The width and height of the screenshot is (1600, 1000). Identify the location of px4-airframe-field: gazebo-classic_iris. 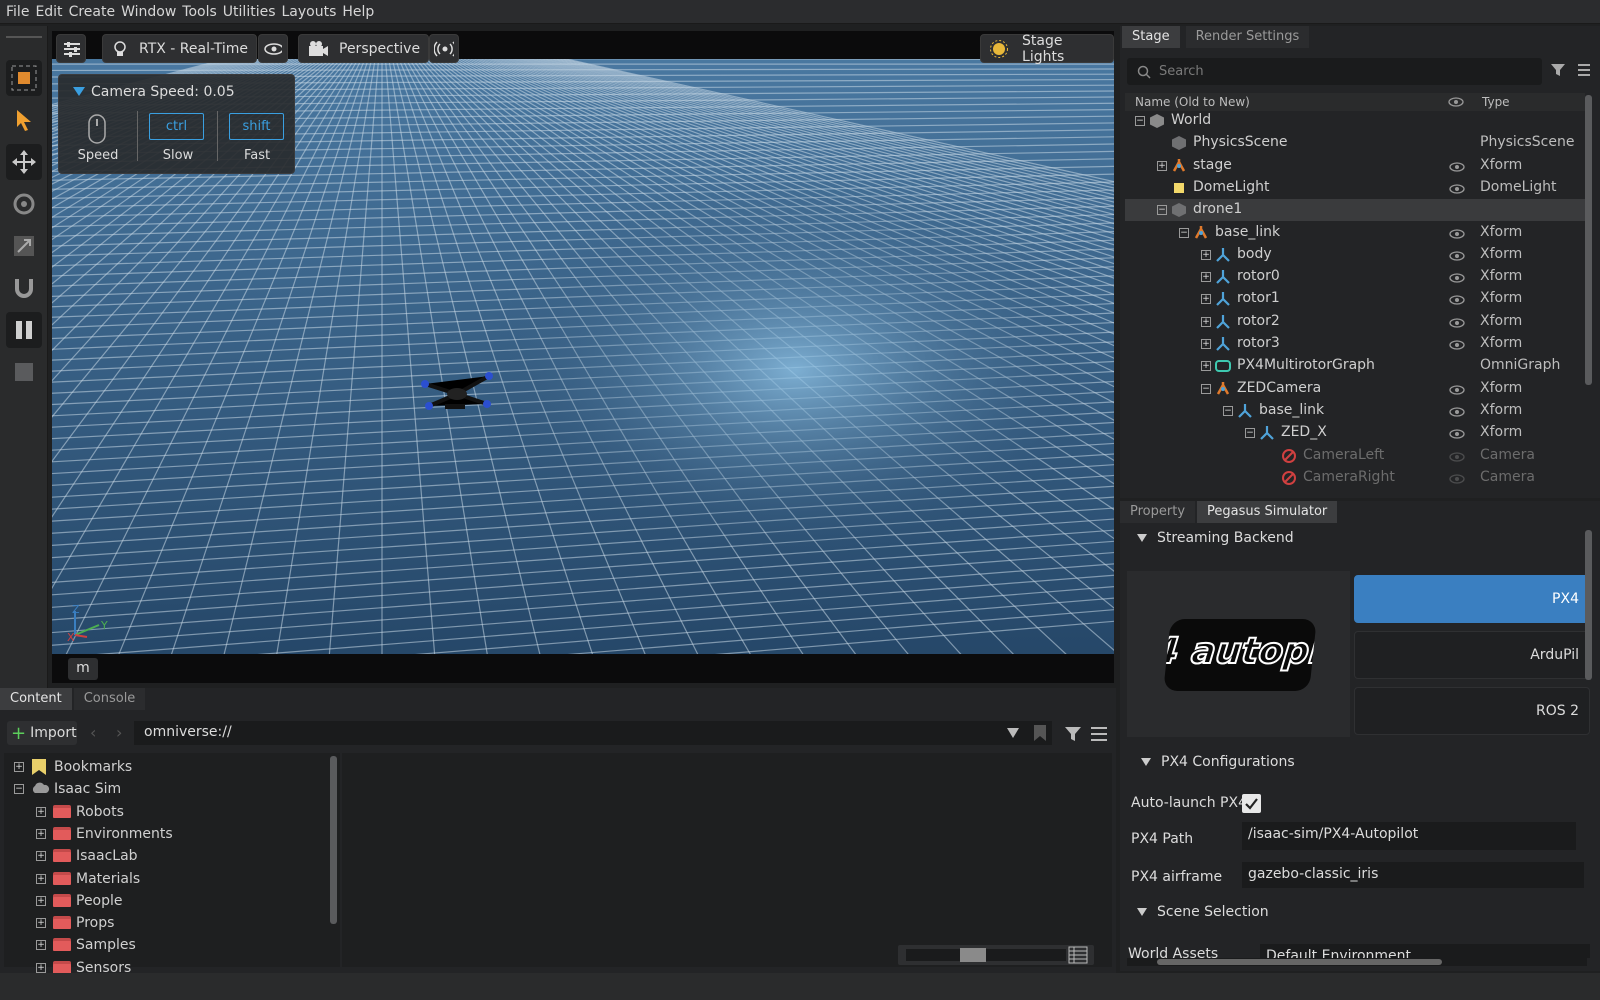
(1413, 875).